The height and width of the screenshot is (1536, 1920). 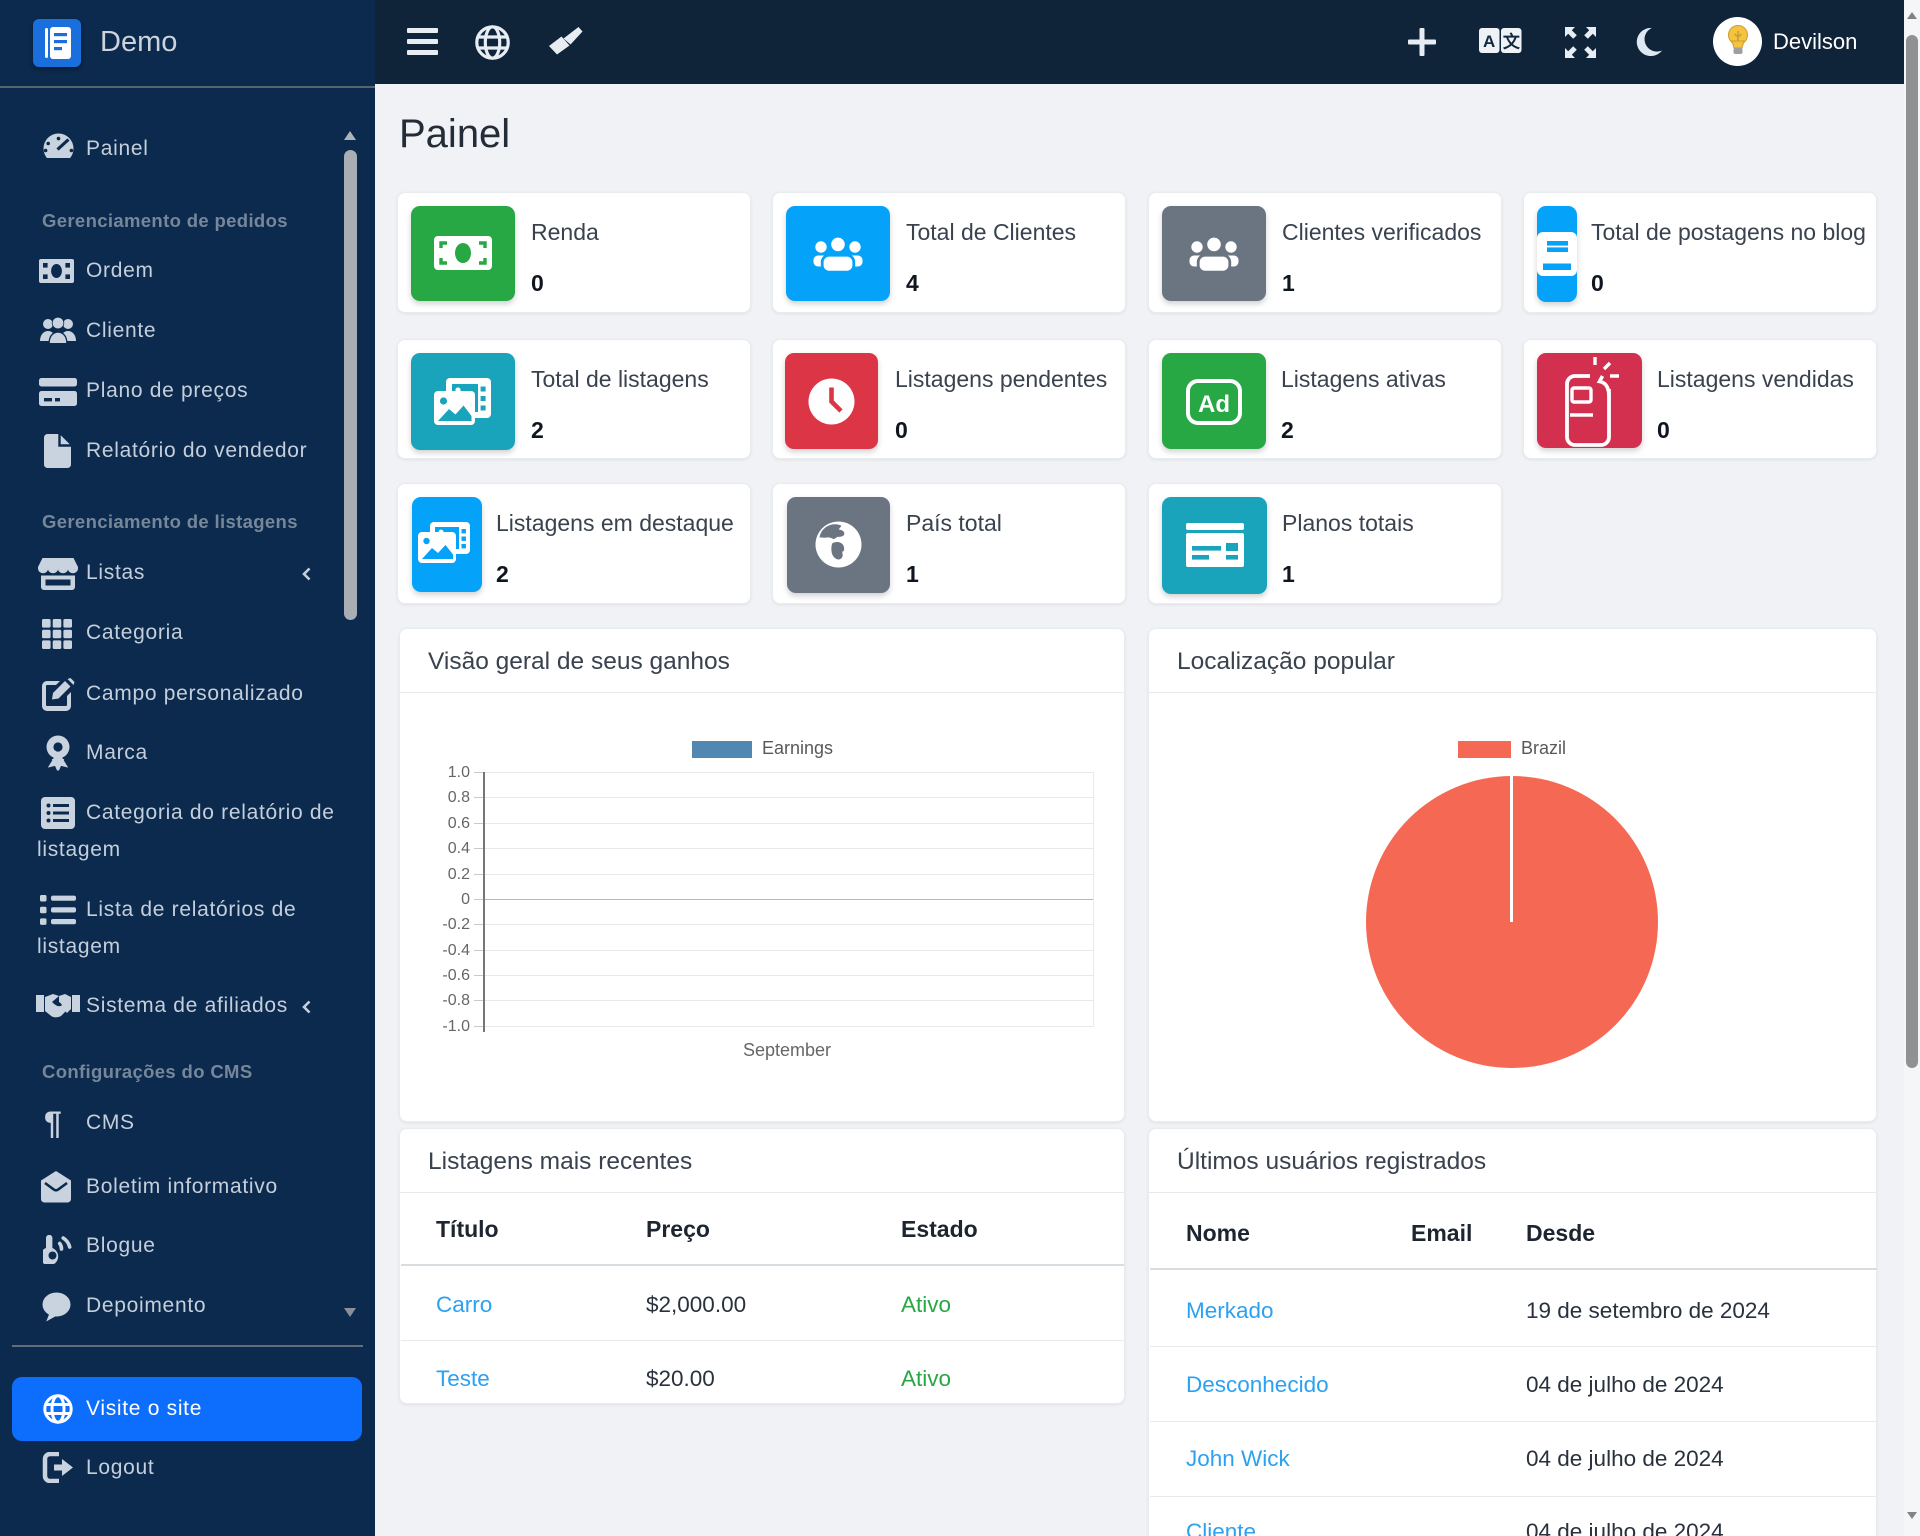 What do you see at coordinates (1489, 41) in the screenshot?
I see `svg-text: A` at bounding box center [1489, 41].